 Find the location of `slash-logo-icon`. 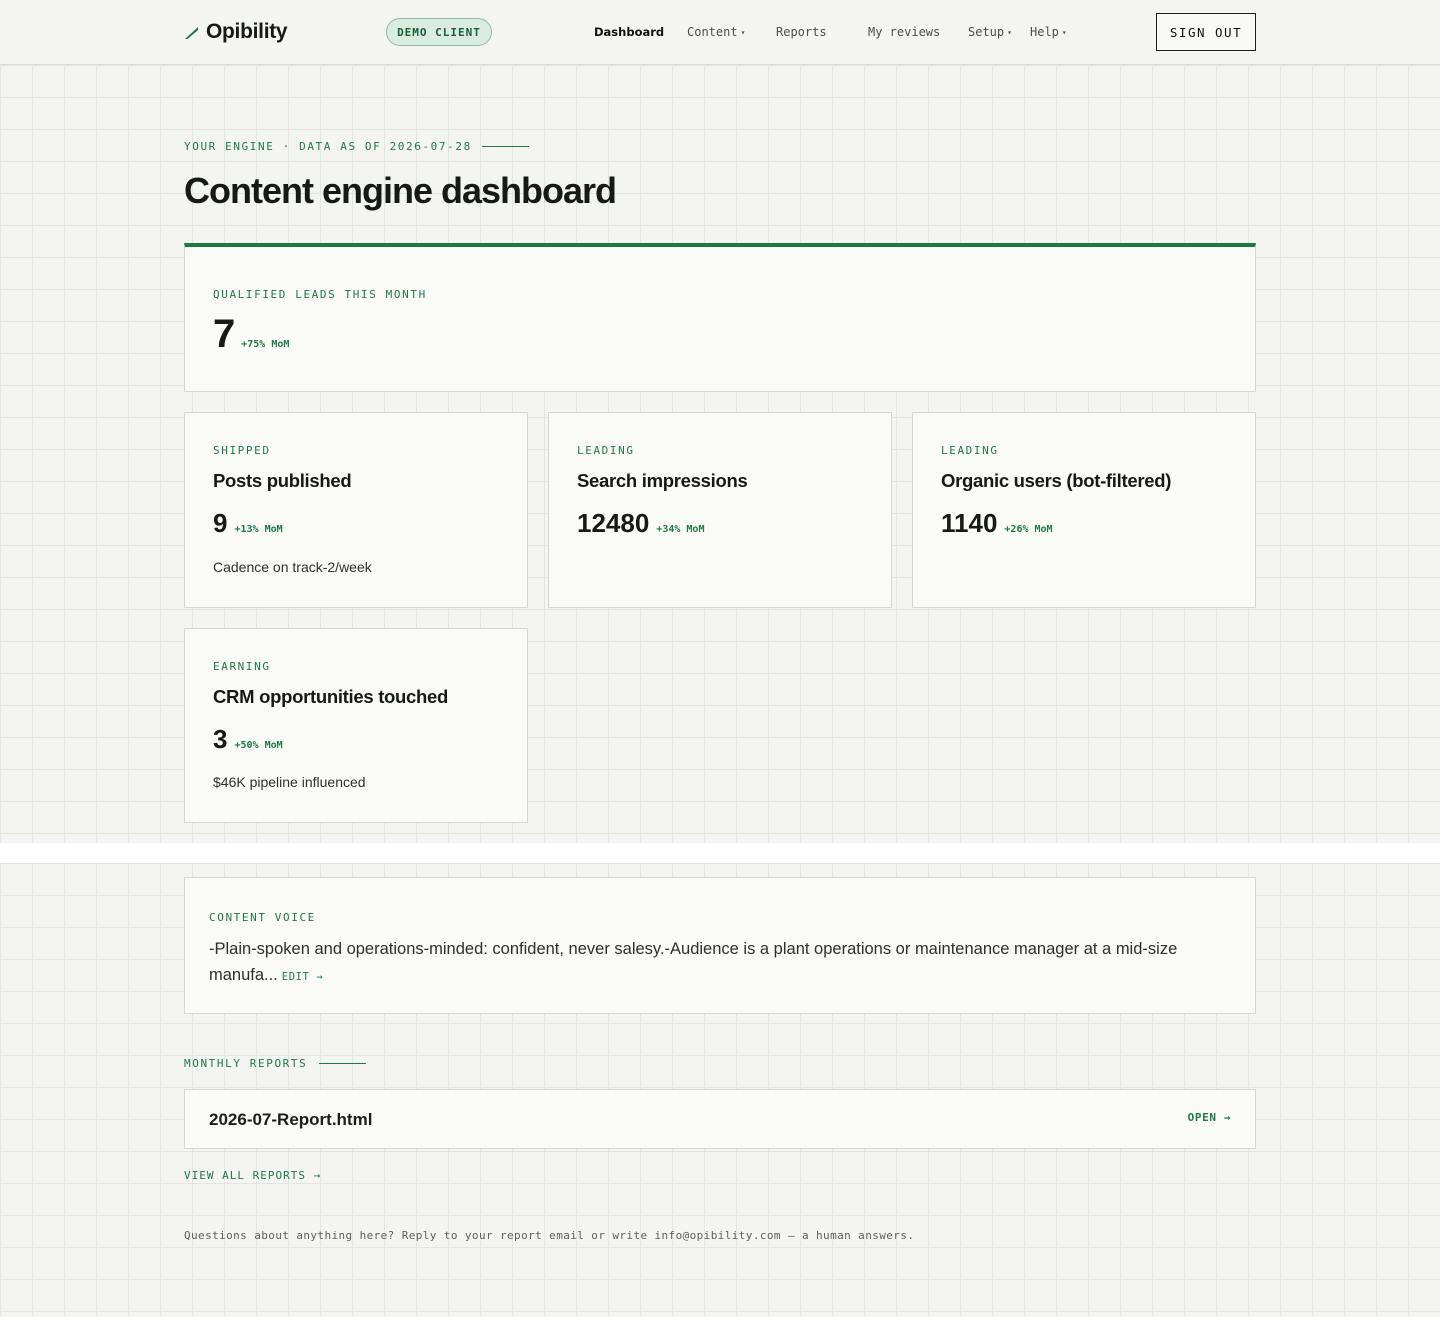

slash-logo-icon is located at coordinates (191, 32).